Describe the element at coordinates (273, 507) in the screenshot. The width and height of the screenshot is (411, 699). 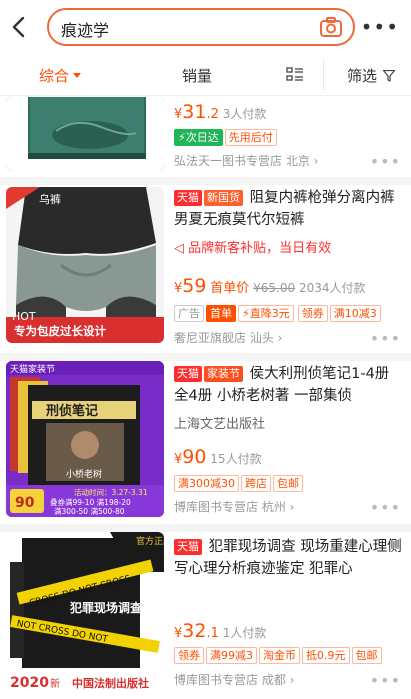
I see `shop-location: 杭州` at that location.